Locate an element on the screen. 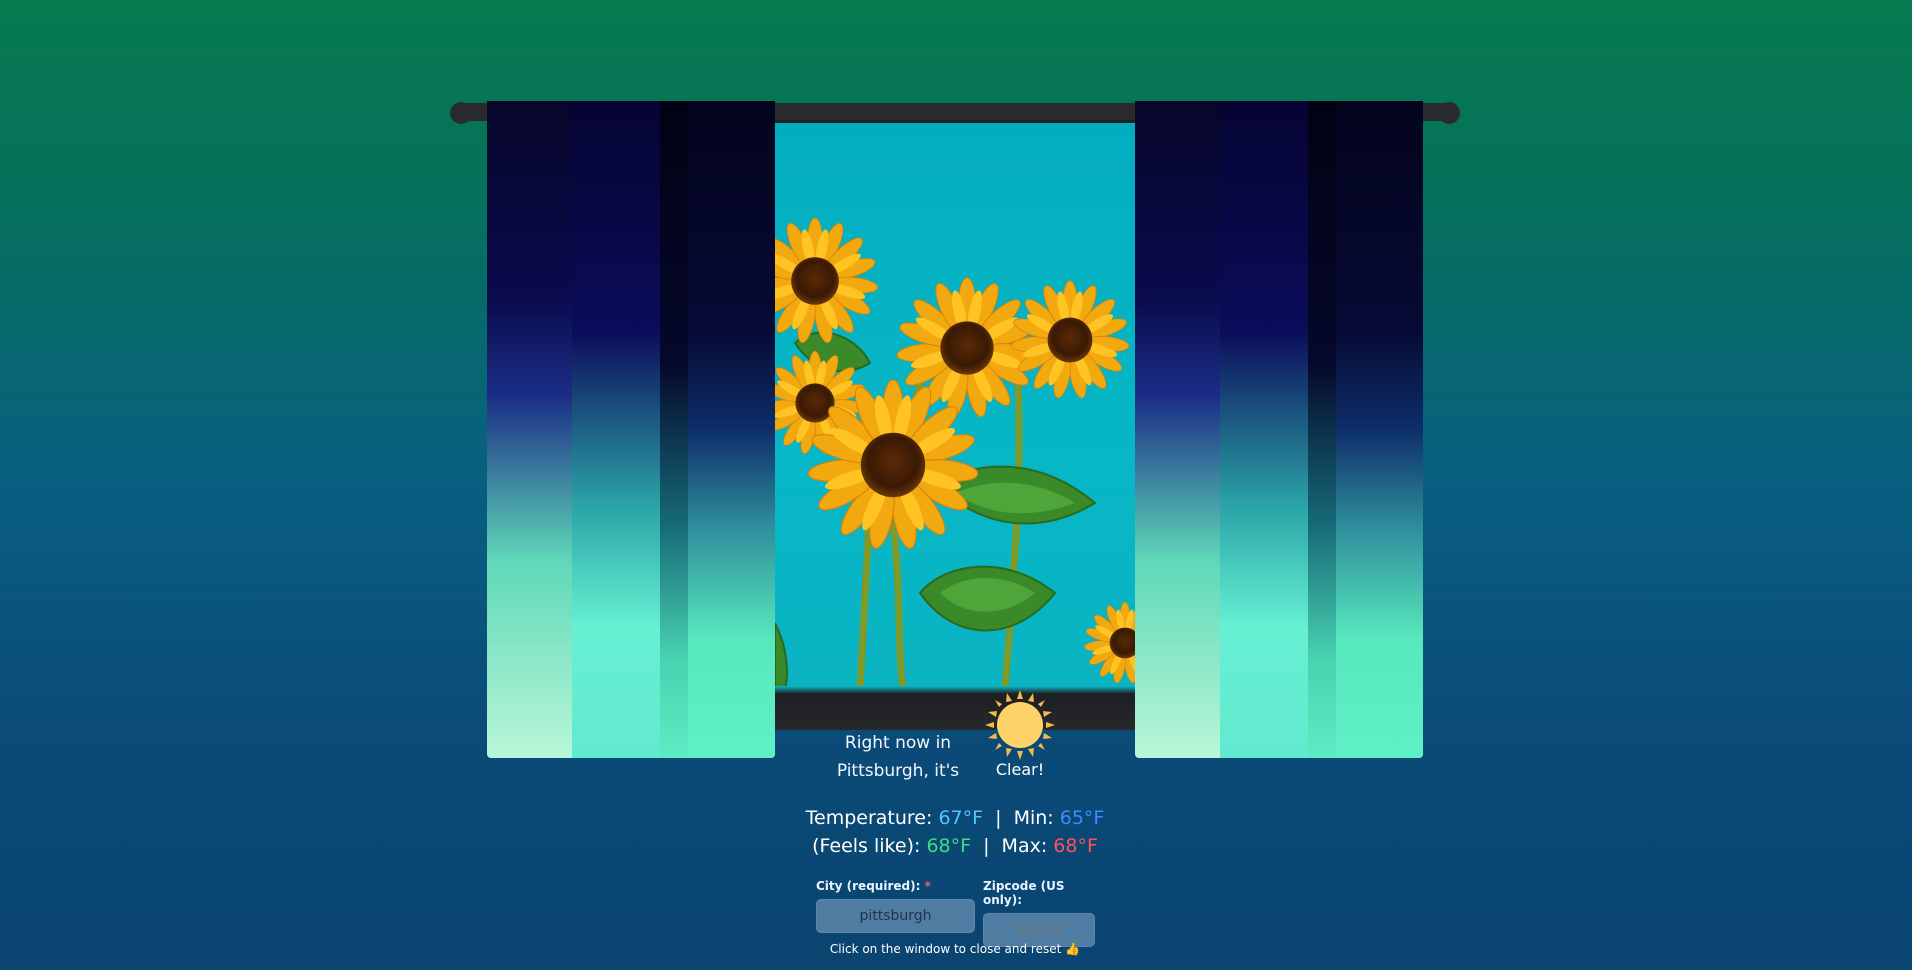  feels-like-label: (Feels like): is located at coordinates (866, 846).